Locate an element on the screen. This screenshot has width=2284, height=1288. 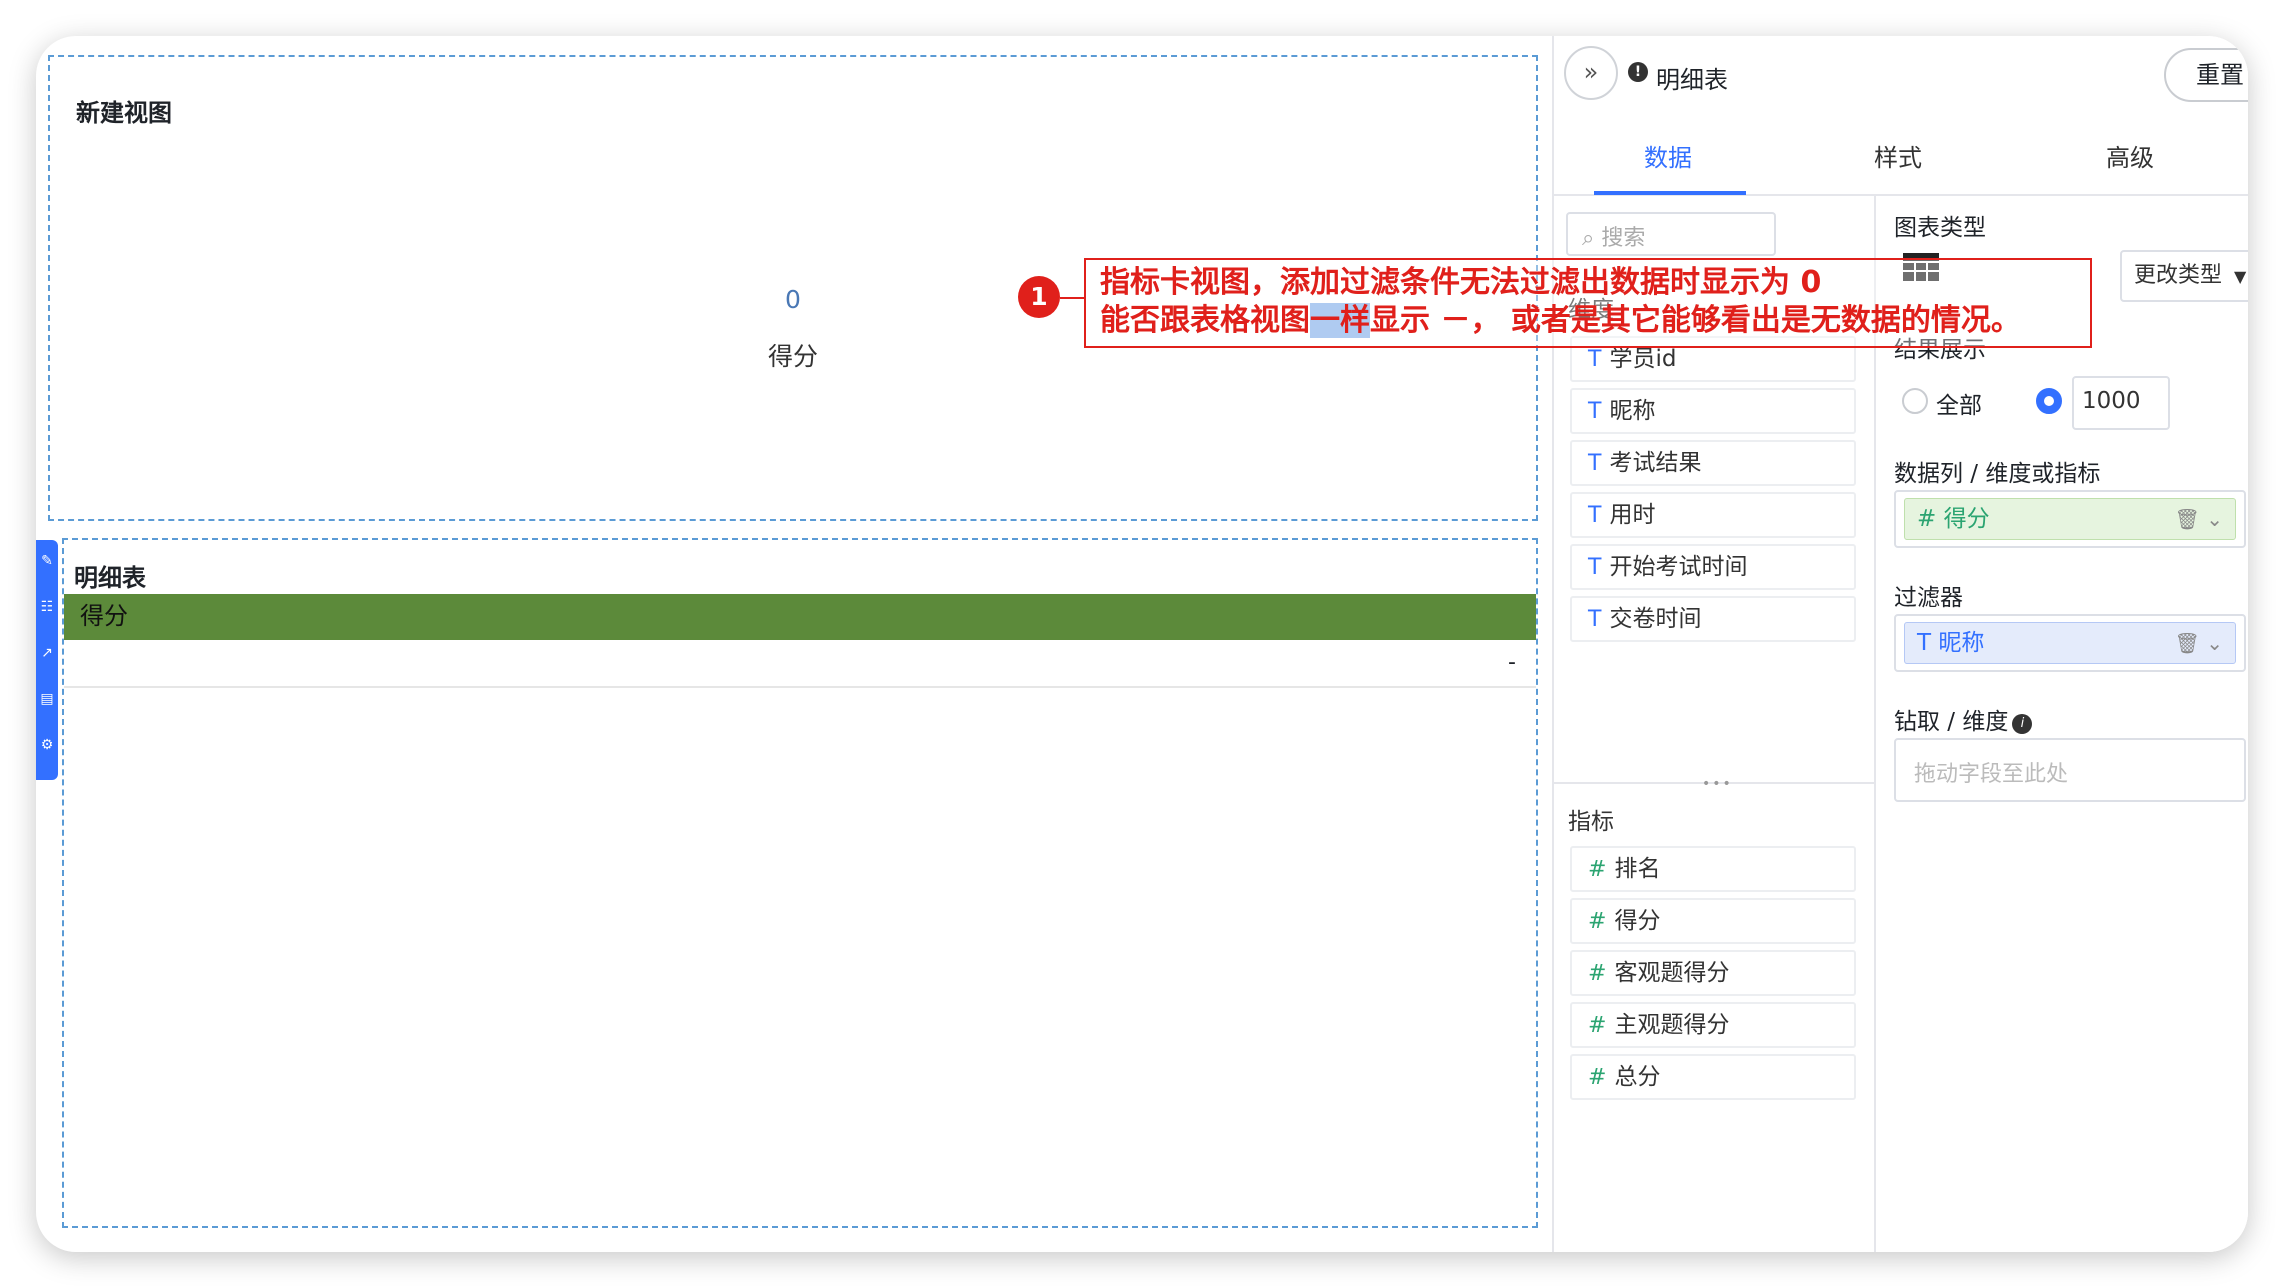
field-label: 昵称 is located at coordinates (1632, 411).